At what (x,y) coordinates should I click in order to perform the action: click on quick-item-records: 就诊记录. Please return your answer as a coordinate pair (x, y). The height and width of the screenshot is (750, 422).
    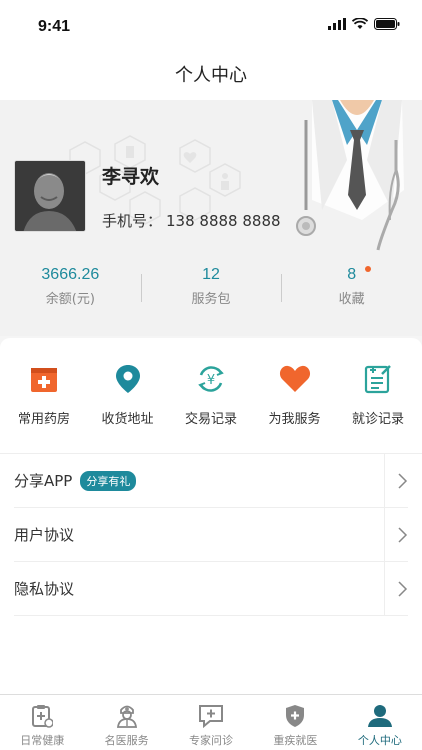
    Looking at the image, I should click on (378, 407).